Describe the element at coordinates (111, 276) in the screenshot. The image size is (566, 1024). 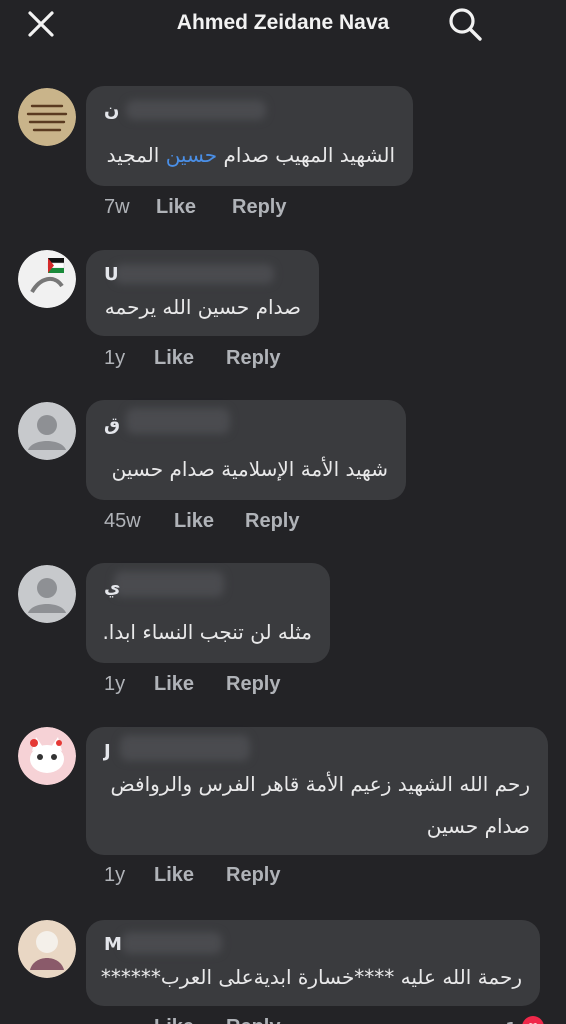
I see `comment-author: U` at that location.